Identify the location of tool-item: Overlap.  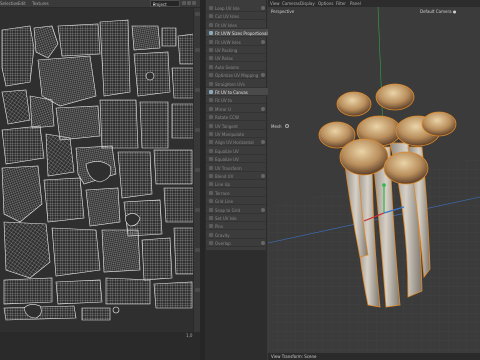
(237, 243).